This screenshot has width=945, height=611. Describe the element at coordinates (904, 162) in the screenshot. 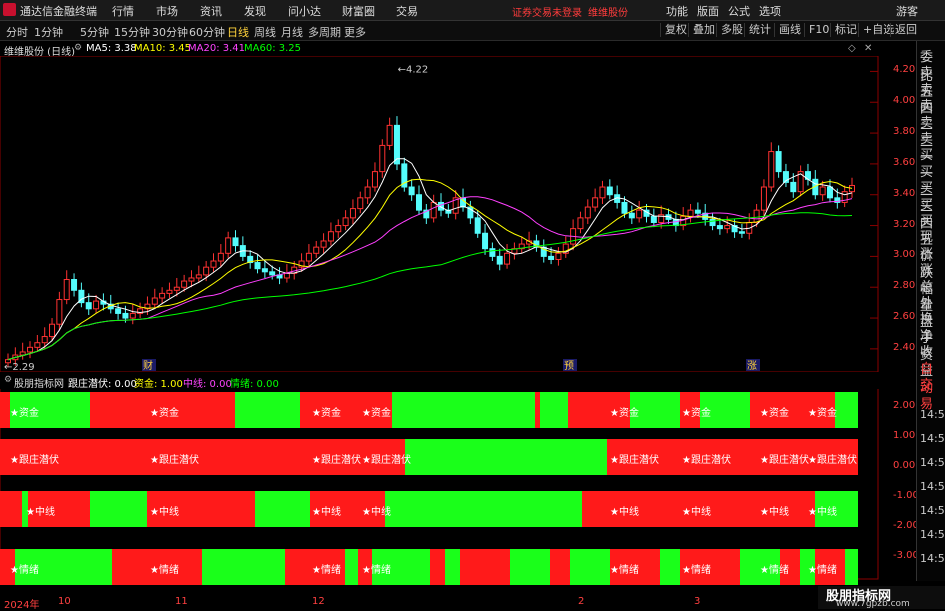

I see `y-tick-label: 3.60` at that location.